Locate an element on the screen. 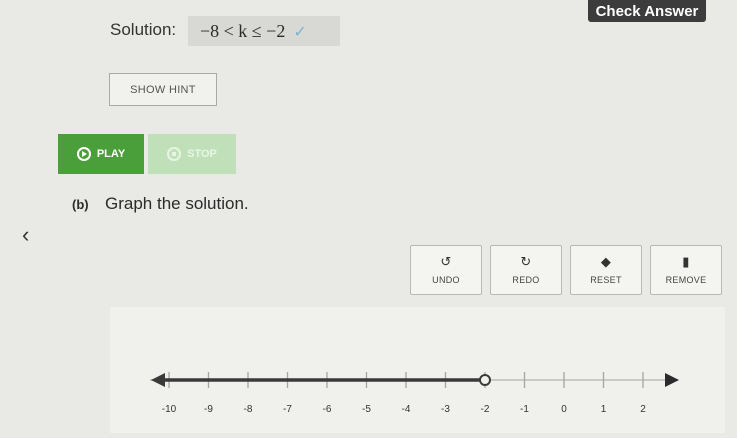  back-arrow-icon: ‹ is located at coordinates (25, 235).